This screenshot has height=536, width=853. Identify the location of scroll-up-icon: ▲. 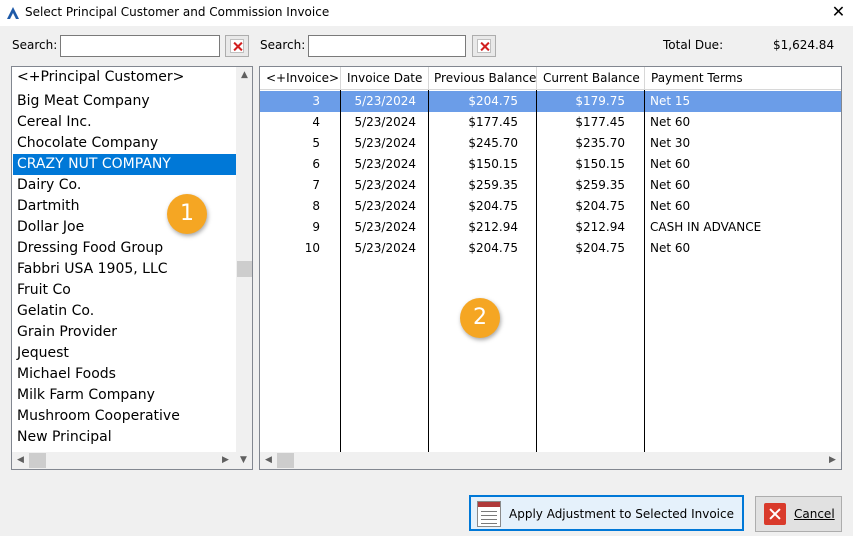
(244, 75).